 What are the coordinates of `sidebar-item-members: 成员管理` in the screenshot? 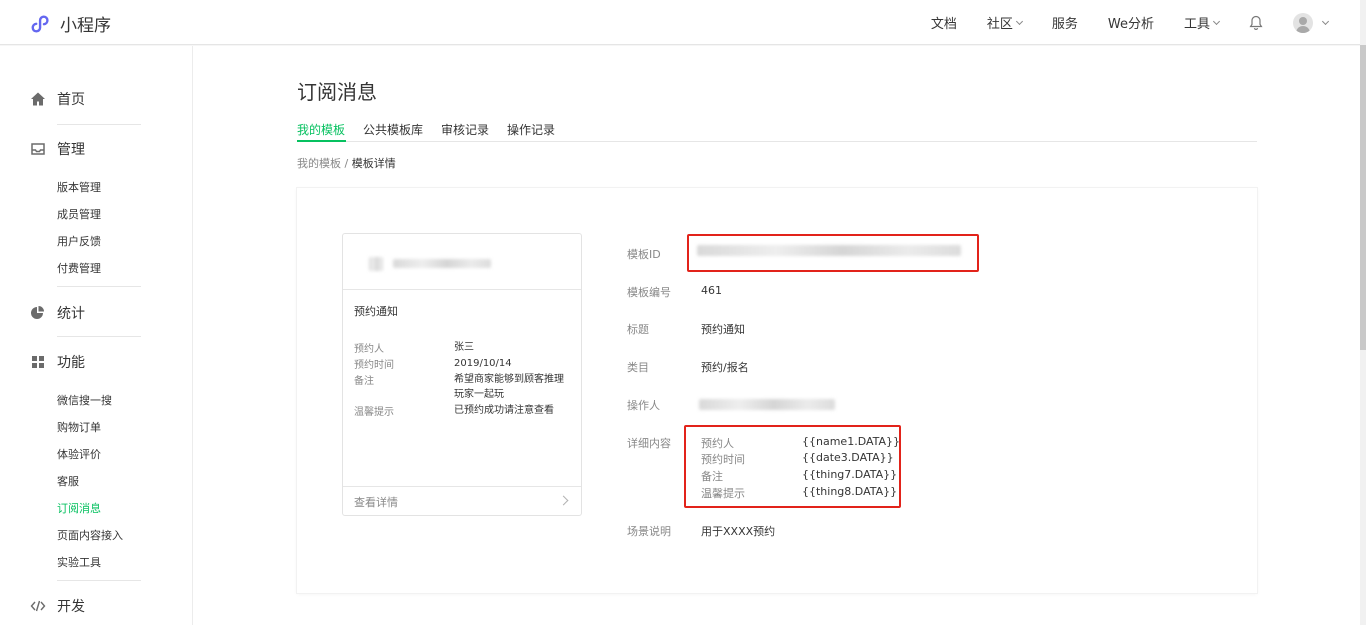 It's located at (79, 214).